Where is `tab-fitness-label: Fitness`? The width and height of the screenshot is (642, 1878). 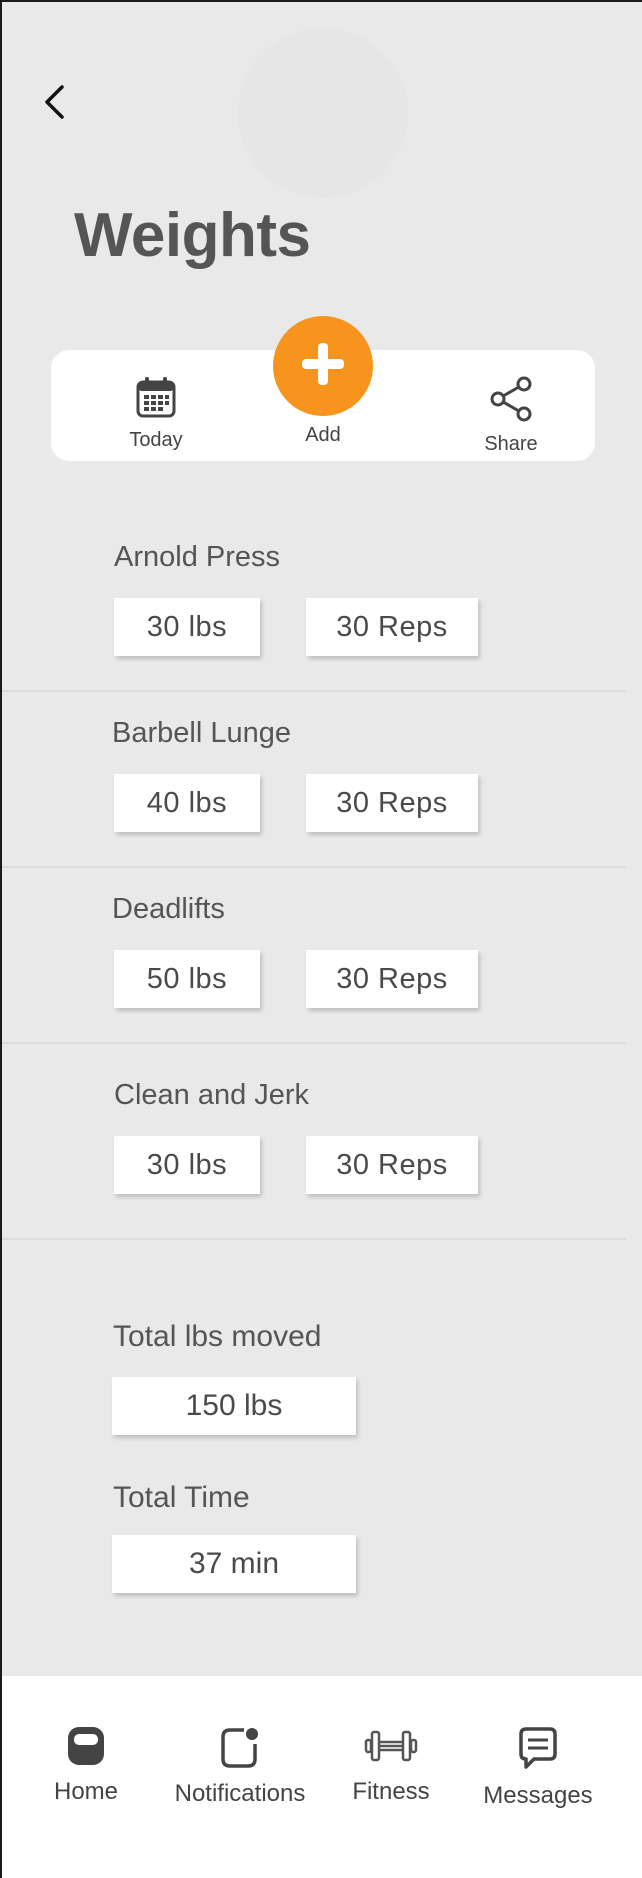
tab-fitness-label: Fitness is located at coordinates (391, 1791).